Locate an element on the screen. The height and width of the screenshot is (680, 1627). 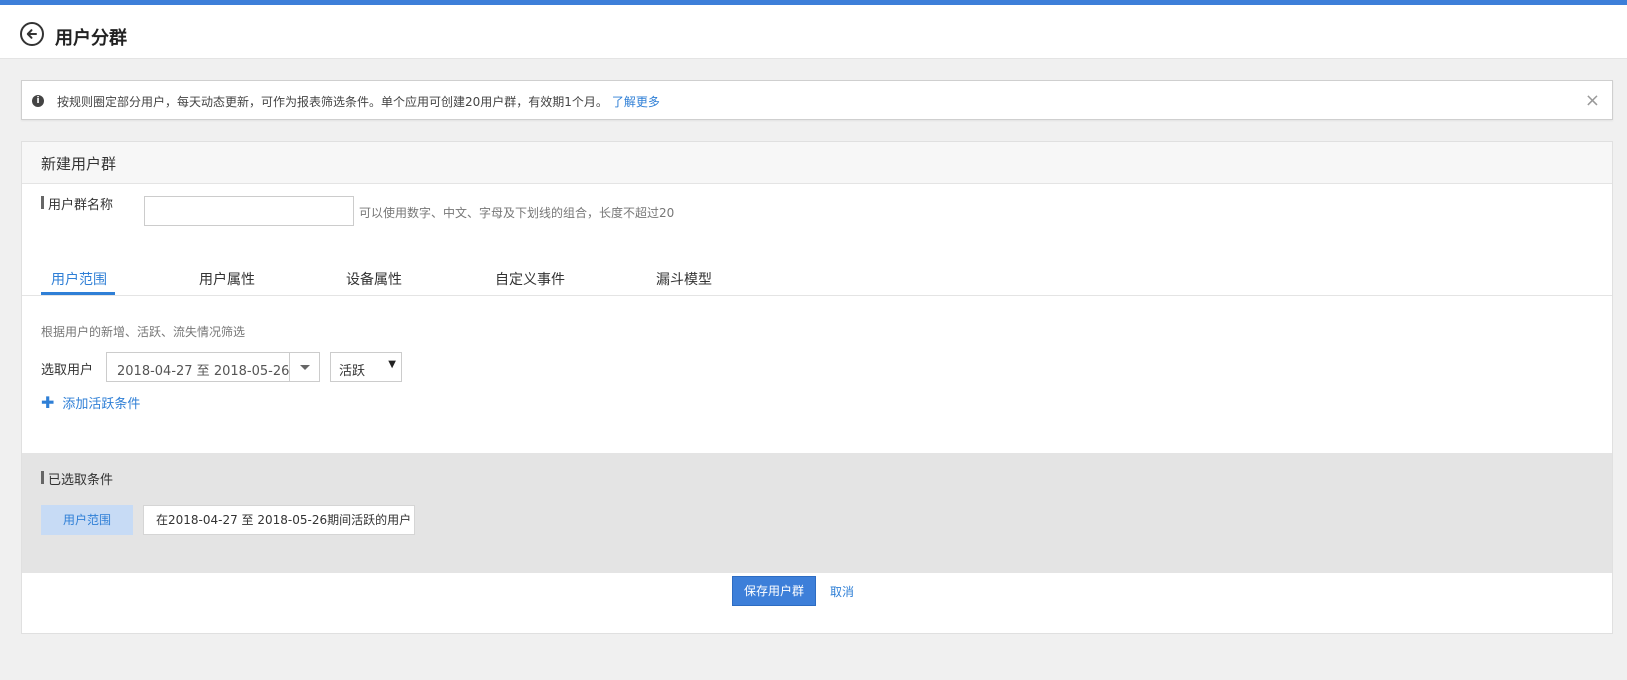
arrow-left-icon is located at coordinates (31, 34).